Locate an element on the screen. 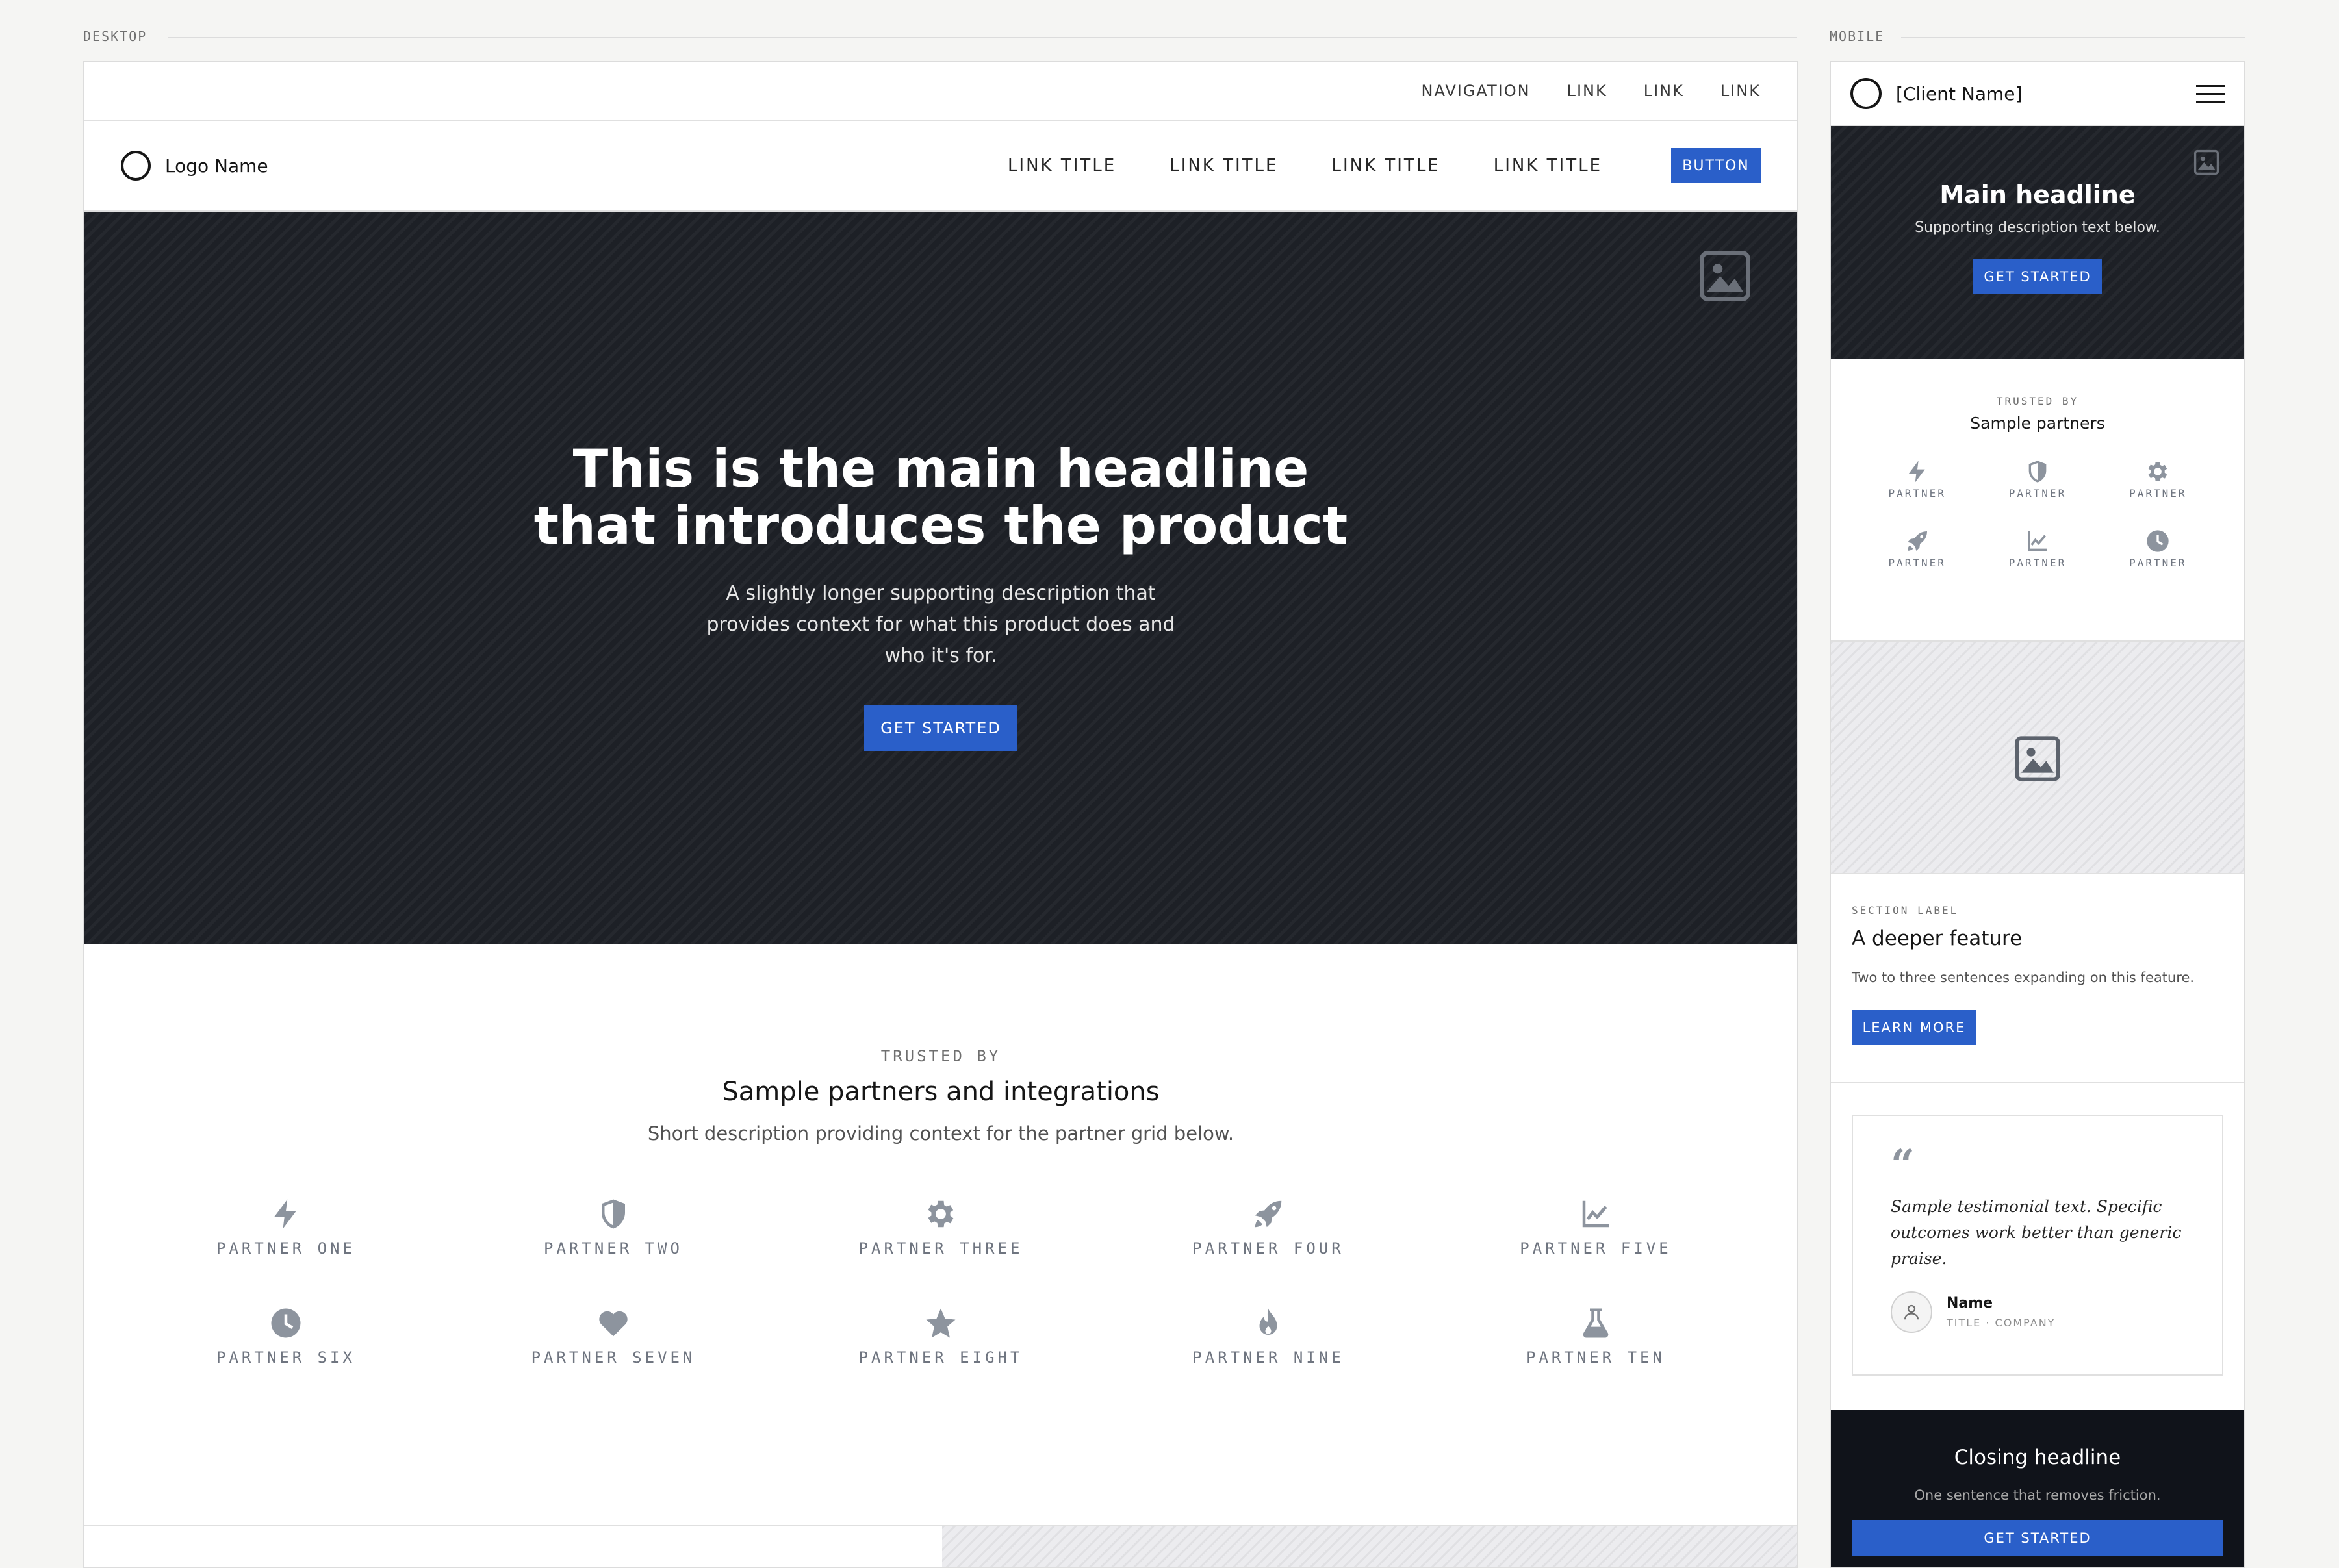 The height and width of the screenshot is (1568, 2339). partner-item: PARTNER NINE is located at coordinates (1268, 1336).